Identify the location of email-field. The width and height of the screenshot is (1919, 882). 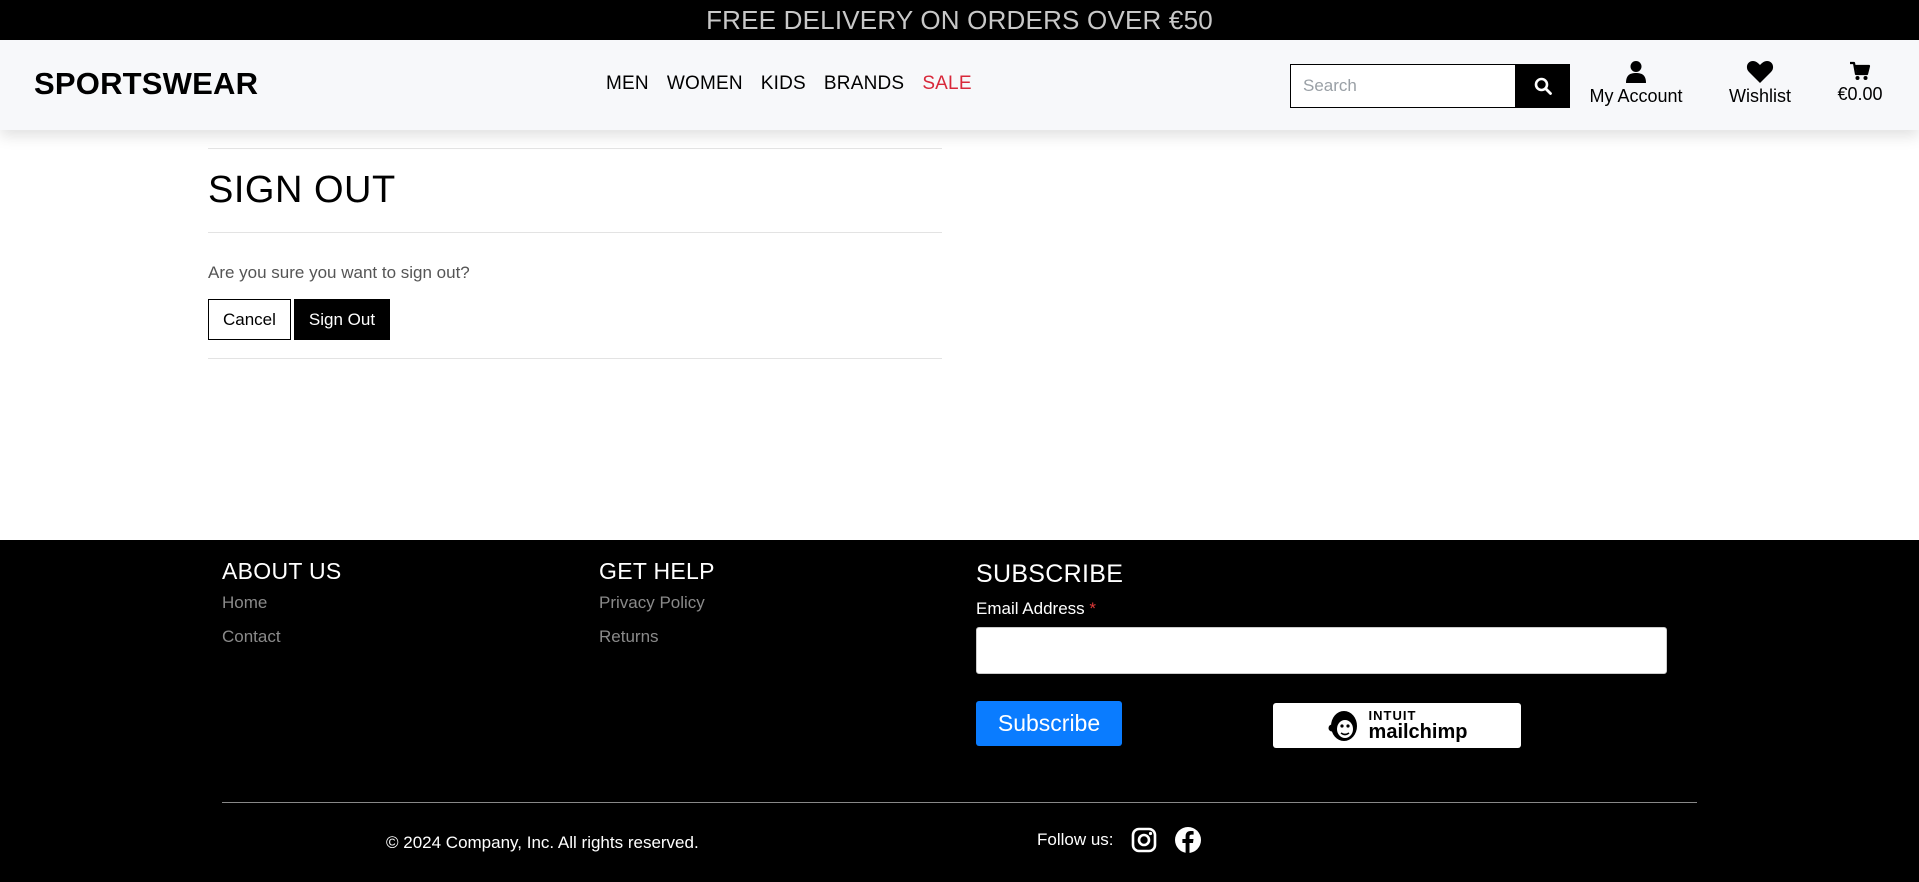
(1321, 650).